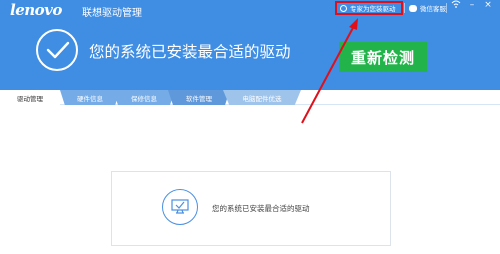 This screenshot has width=500, height=254. I want to click on status-message: 您的系统已安装最合适的驱动, so click(190, 52).